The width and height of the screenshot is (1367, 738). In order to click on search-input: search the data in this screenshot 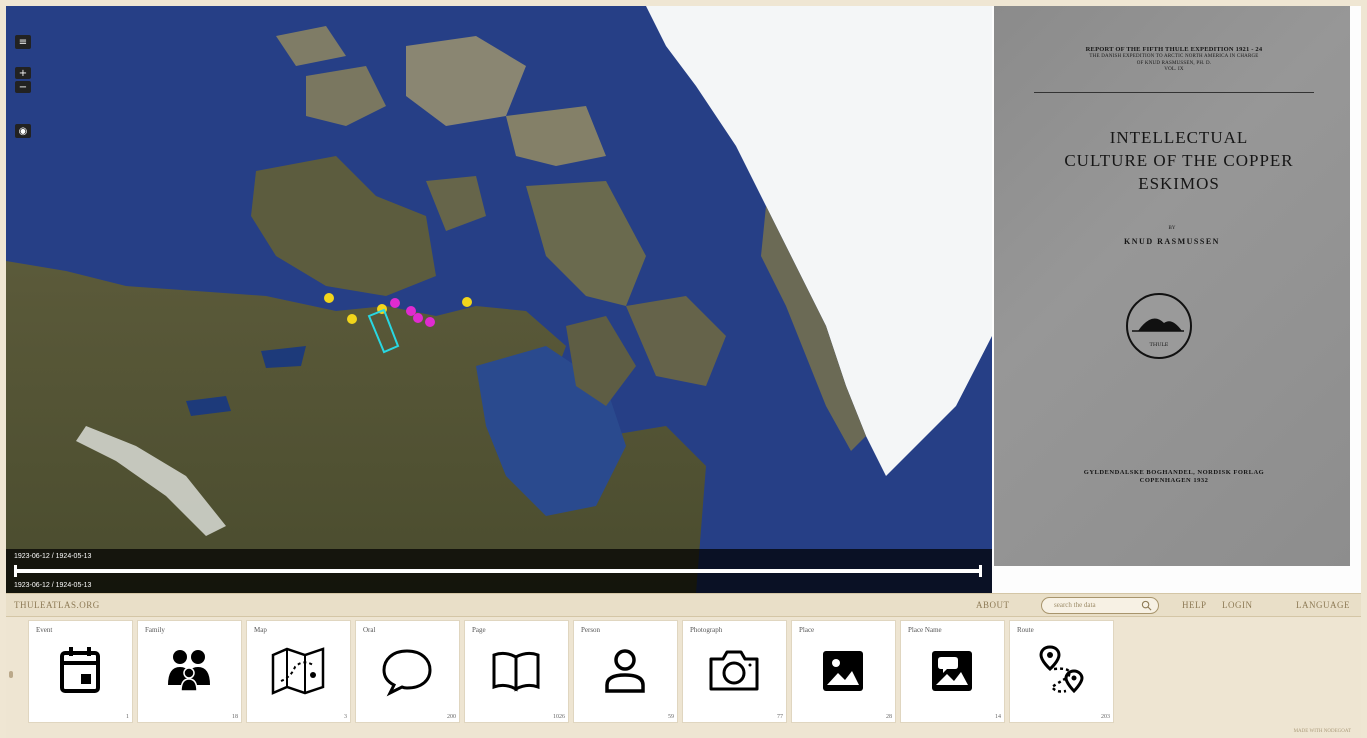, I will do `click(1100, 605)`.